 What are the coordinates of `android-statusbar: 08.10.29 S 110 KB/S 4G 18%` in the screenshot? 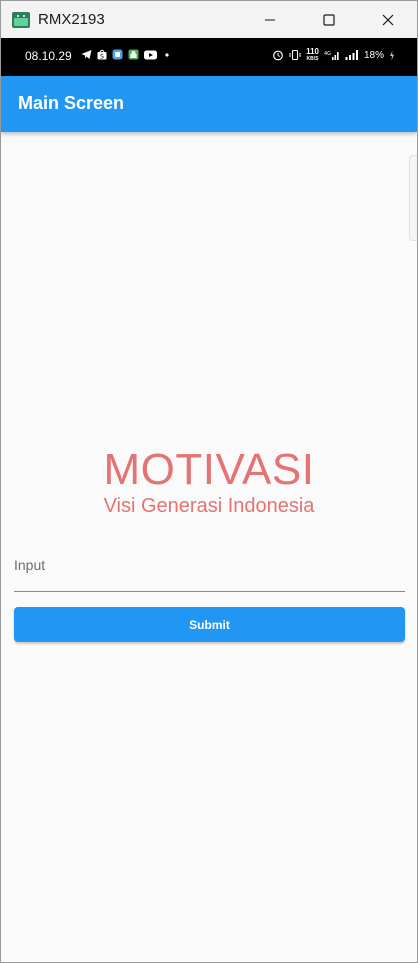 It's located at (209, 57).